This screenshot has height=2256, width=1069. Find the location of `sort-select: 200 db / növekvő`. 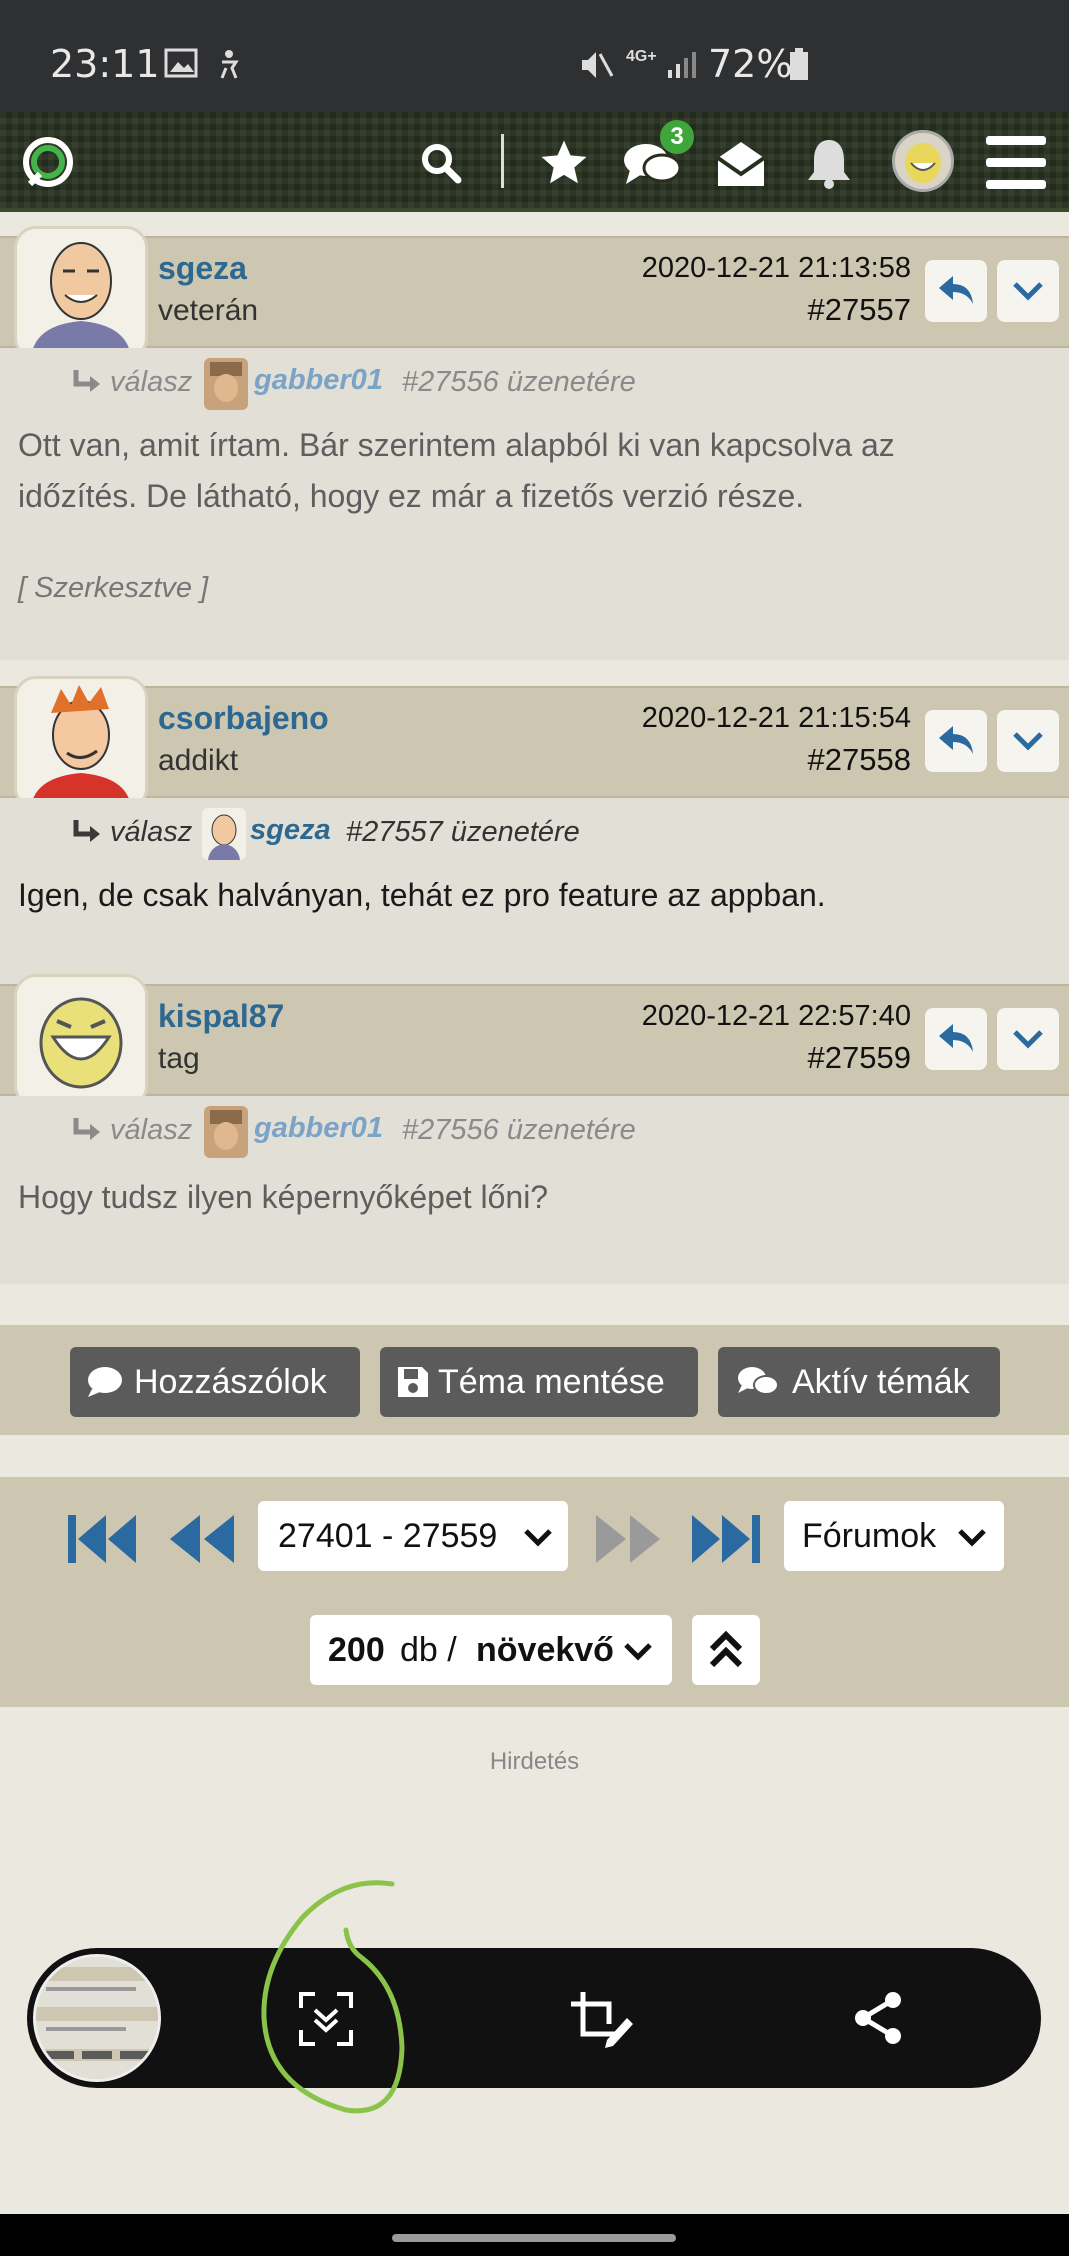

sort-select: 200 db / növekvő is located at coordinates (491, 1650).